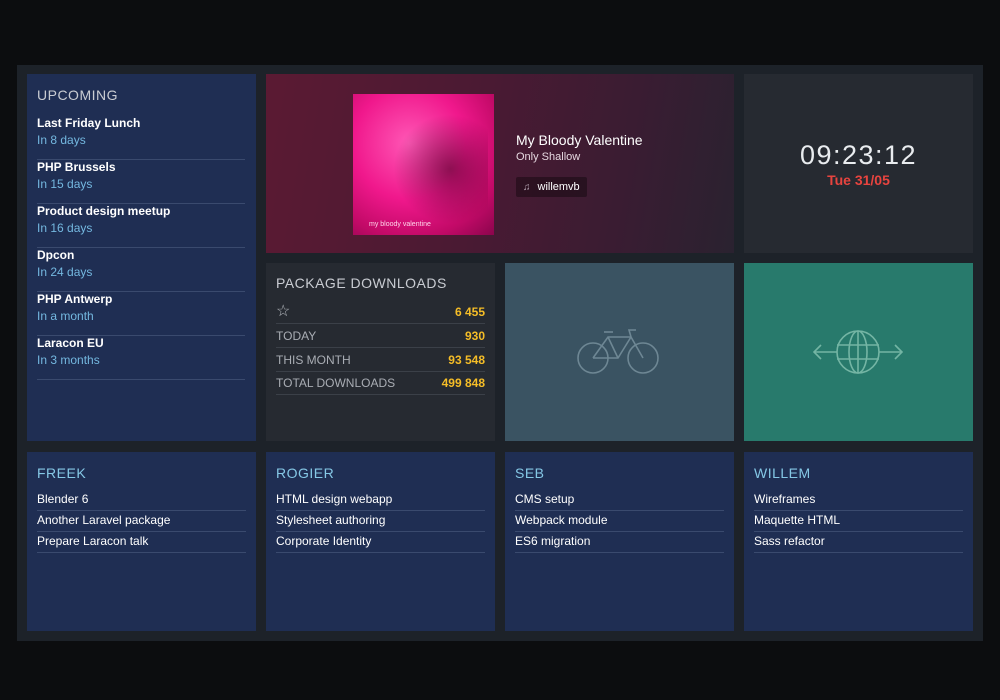 This screenshot has height=700, width=1000. Describe the element at coordinates (579, 140) in the screenshot. I see `artist-name: My Bloody Valentine` at that location.